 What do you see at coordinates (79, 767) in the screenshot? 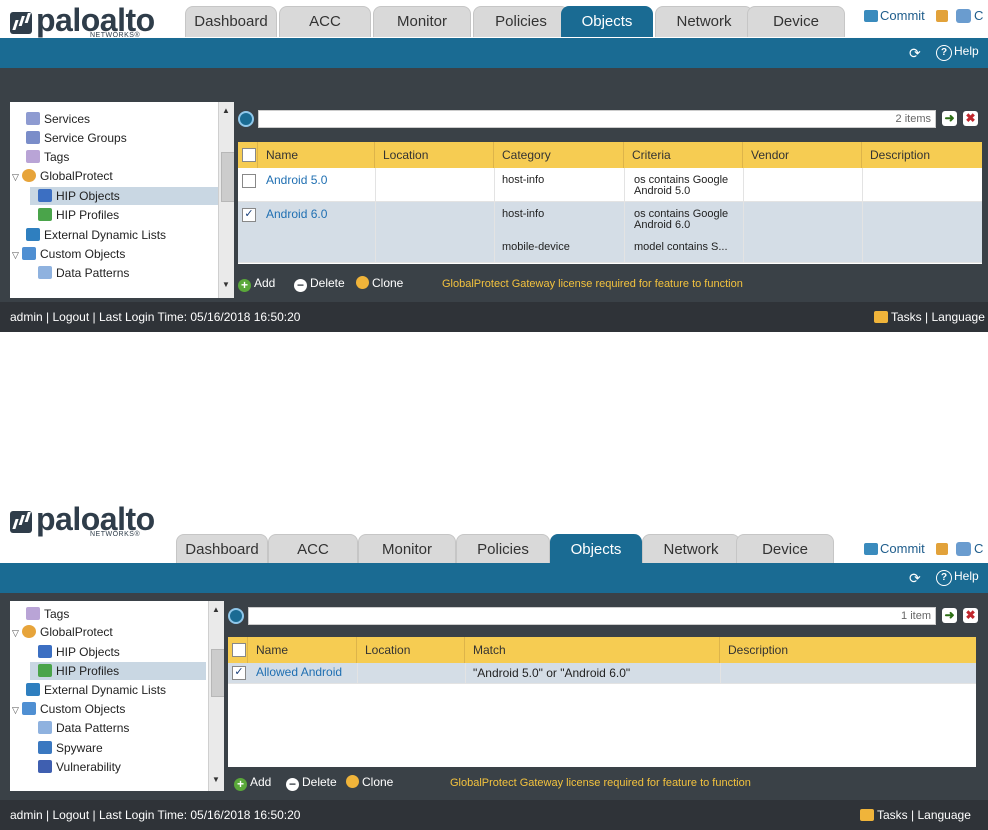
I see `tree-item-vulnerability: Vulnerability` at bounding box center [79, 767].